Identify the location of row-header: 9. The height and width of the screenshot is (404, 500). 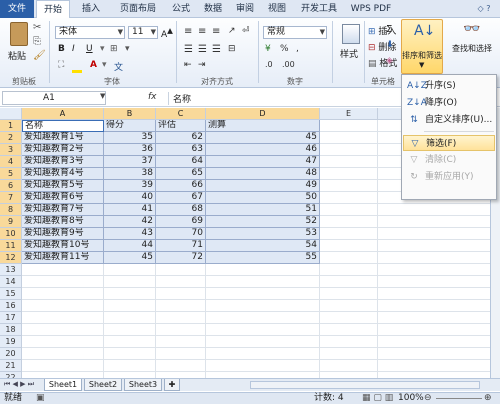
(11, 222).